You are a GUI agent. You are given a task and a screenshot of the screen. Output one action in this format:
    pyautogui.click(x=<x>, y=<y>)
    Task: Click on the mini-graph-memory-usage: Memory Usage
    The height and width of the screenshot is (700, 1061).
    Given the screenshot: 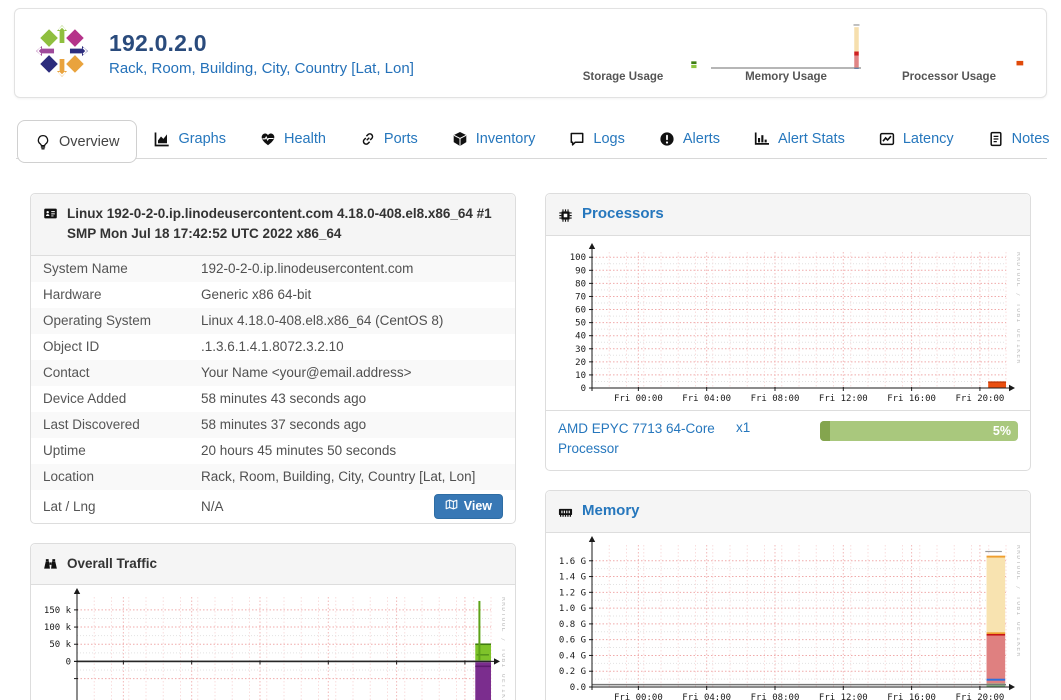 What is the action you would take?
    pyautogui.click(x=786, y=53)
    